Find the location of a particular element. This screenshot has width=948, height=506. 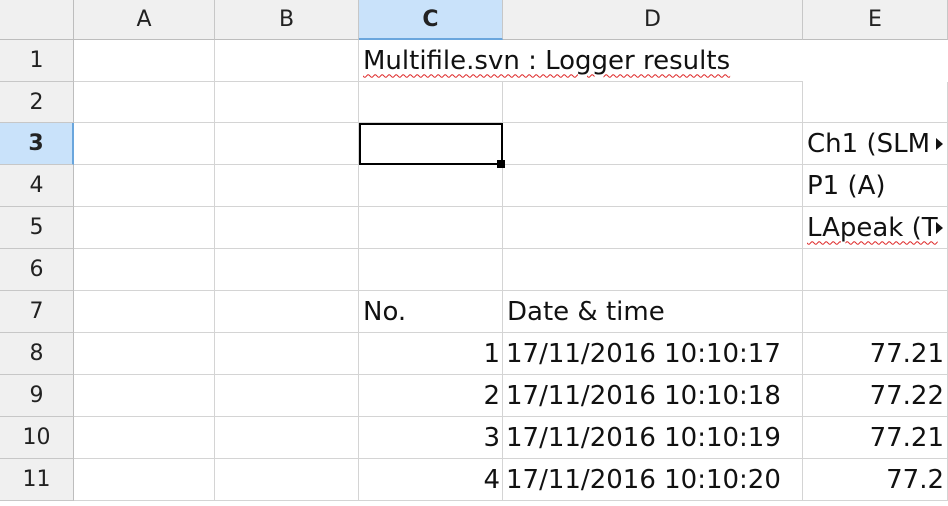

row-datetime: 17/11/2016 10:10:18 is located at coordinates (643, 395).